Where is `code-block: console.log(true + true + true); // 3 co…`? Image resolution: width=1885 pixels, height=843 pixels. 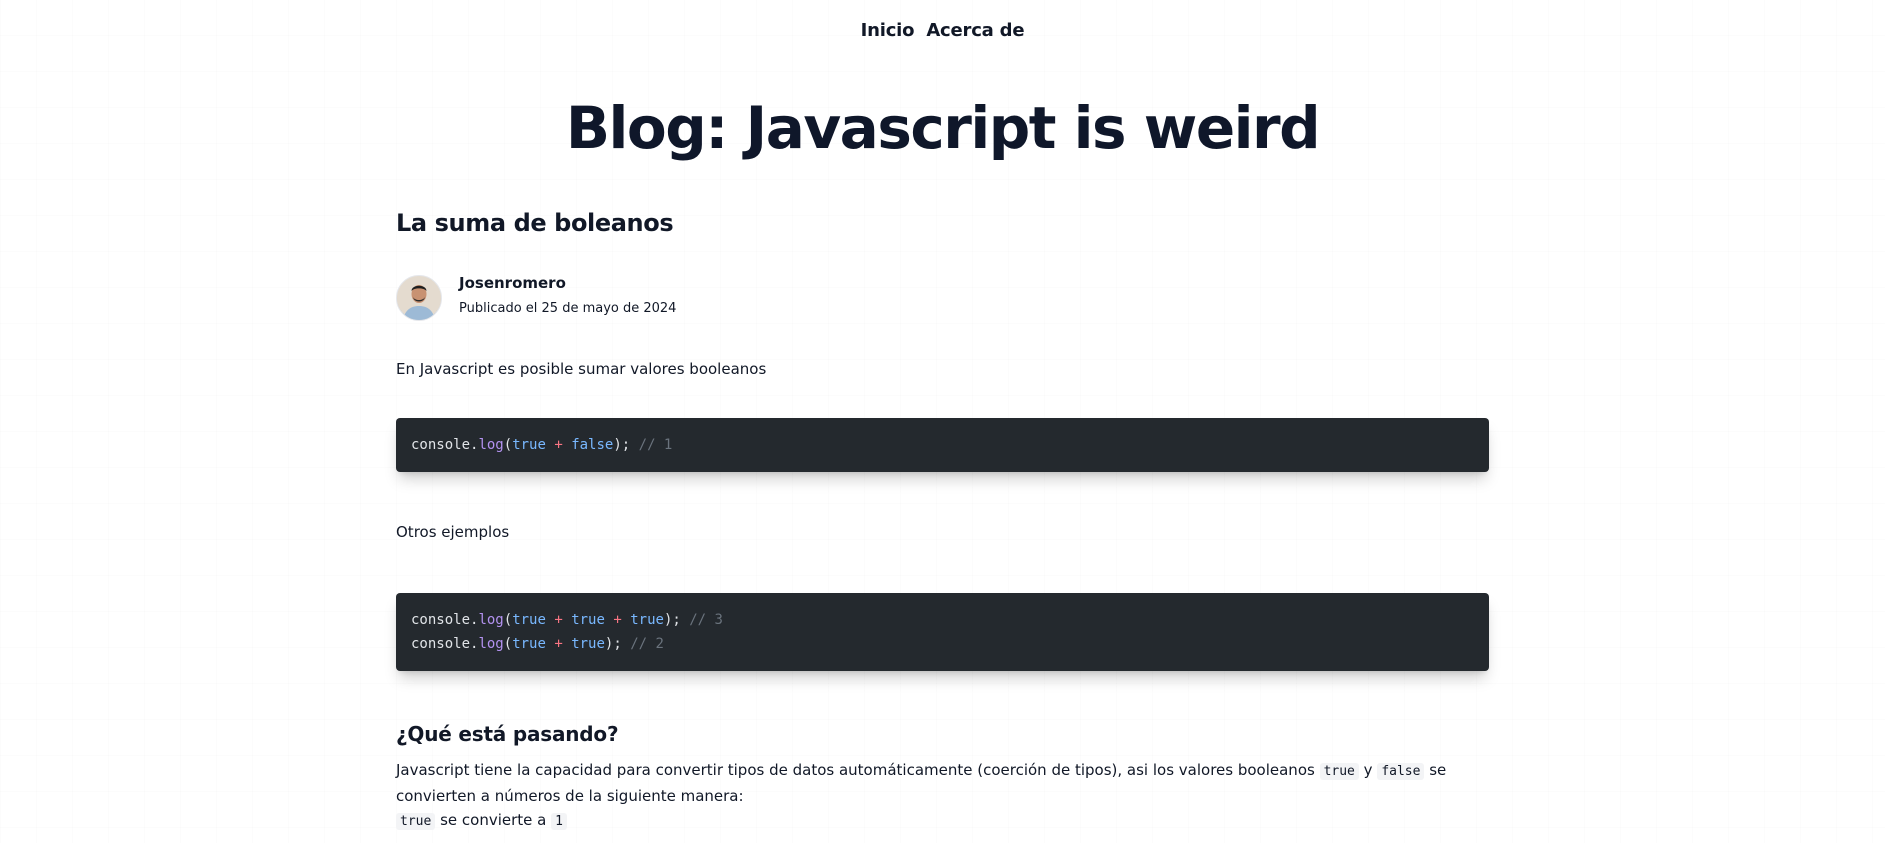 code-block: console.log(true + true + true); // 3 co… is located at coordinates (942, 632).